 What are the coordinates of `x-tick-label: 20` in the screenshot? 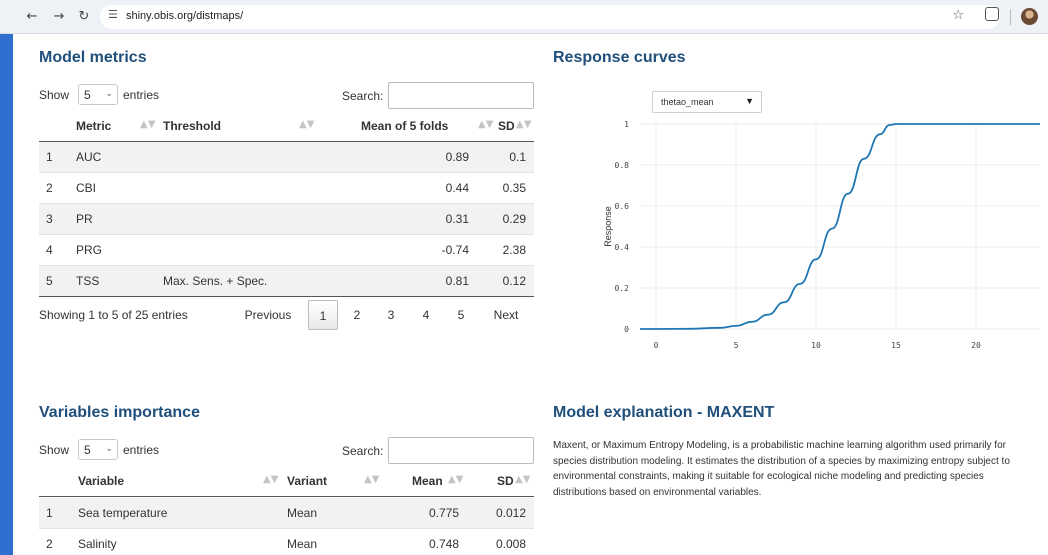 It's located at (976, 345).